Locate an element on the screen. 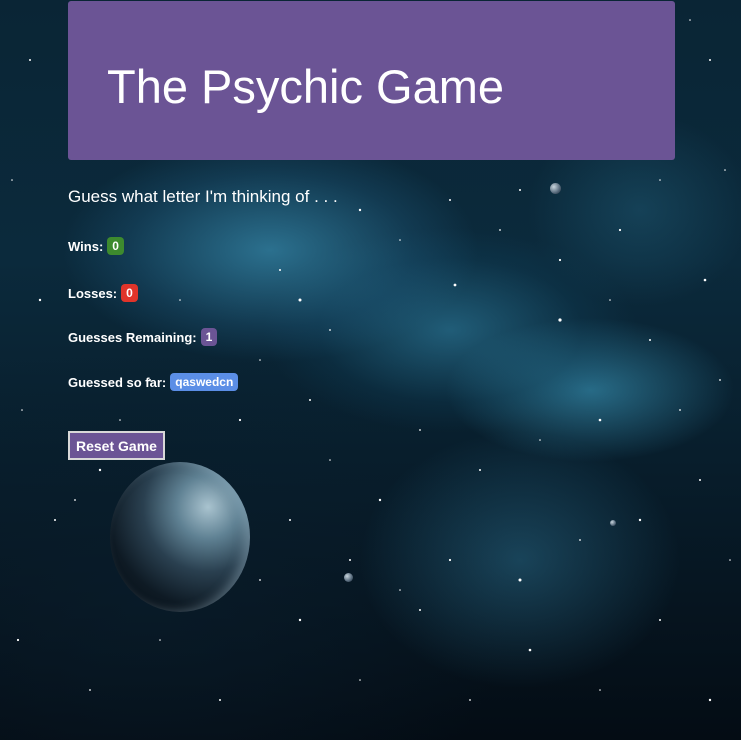 The width and height of the screenshot is (741, 740). wins-stat: Wins: 0 is located at coordinates (96, 246).